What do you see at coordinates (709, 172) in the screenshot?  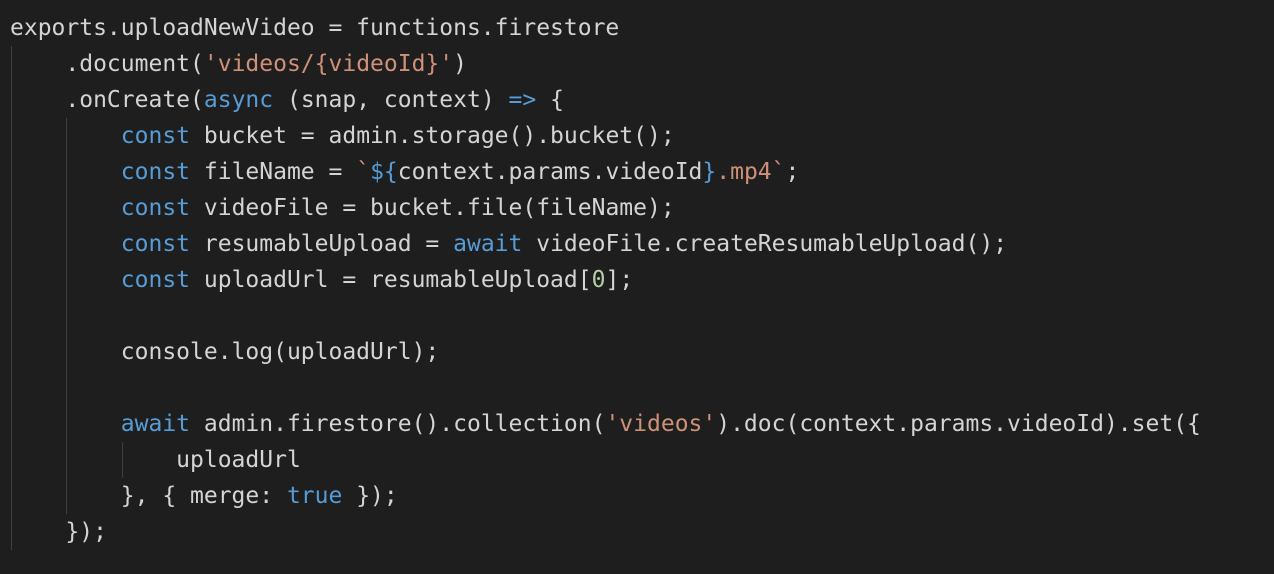 I see `code-token: }` at bounding box center [709, 172].